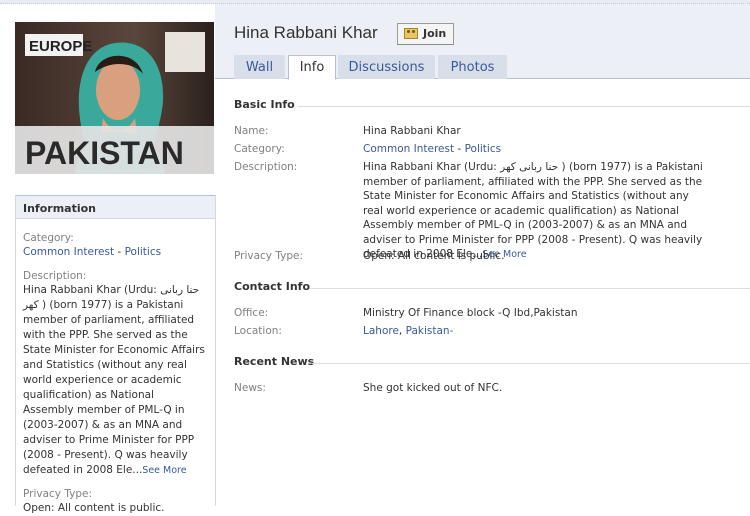  Describe the element at coordinates (433, 388) in the screenshot. I see `news-value: She got kicked out of NFC.` at that location.